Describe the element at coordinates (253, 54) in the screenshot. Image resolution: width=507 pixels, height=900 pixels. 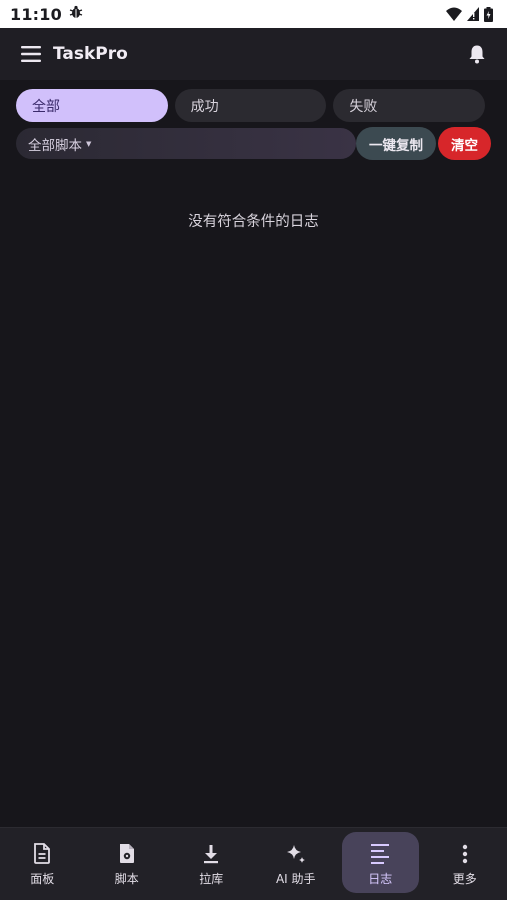
I see `app-bar: TaskPro` at that location.